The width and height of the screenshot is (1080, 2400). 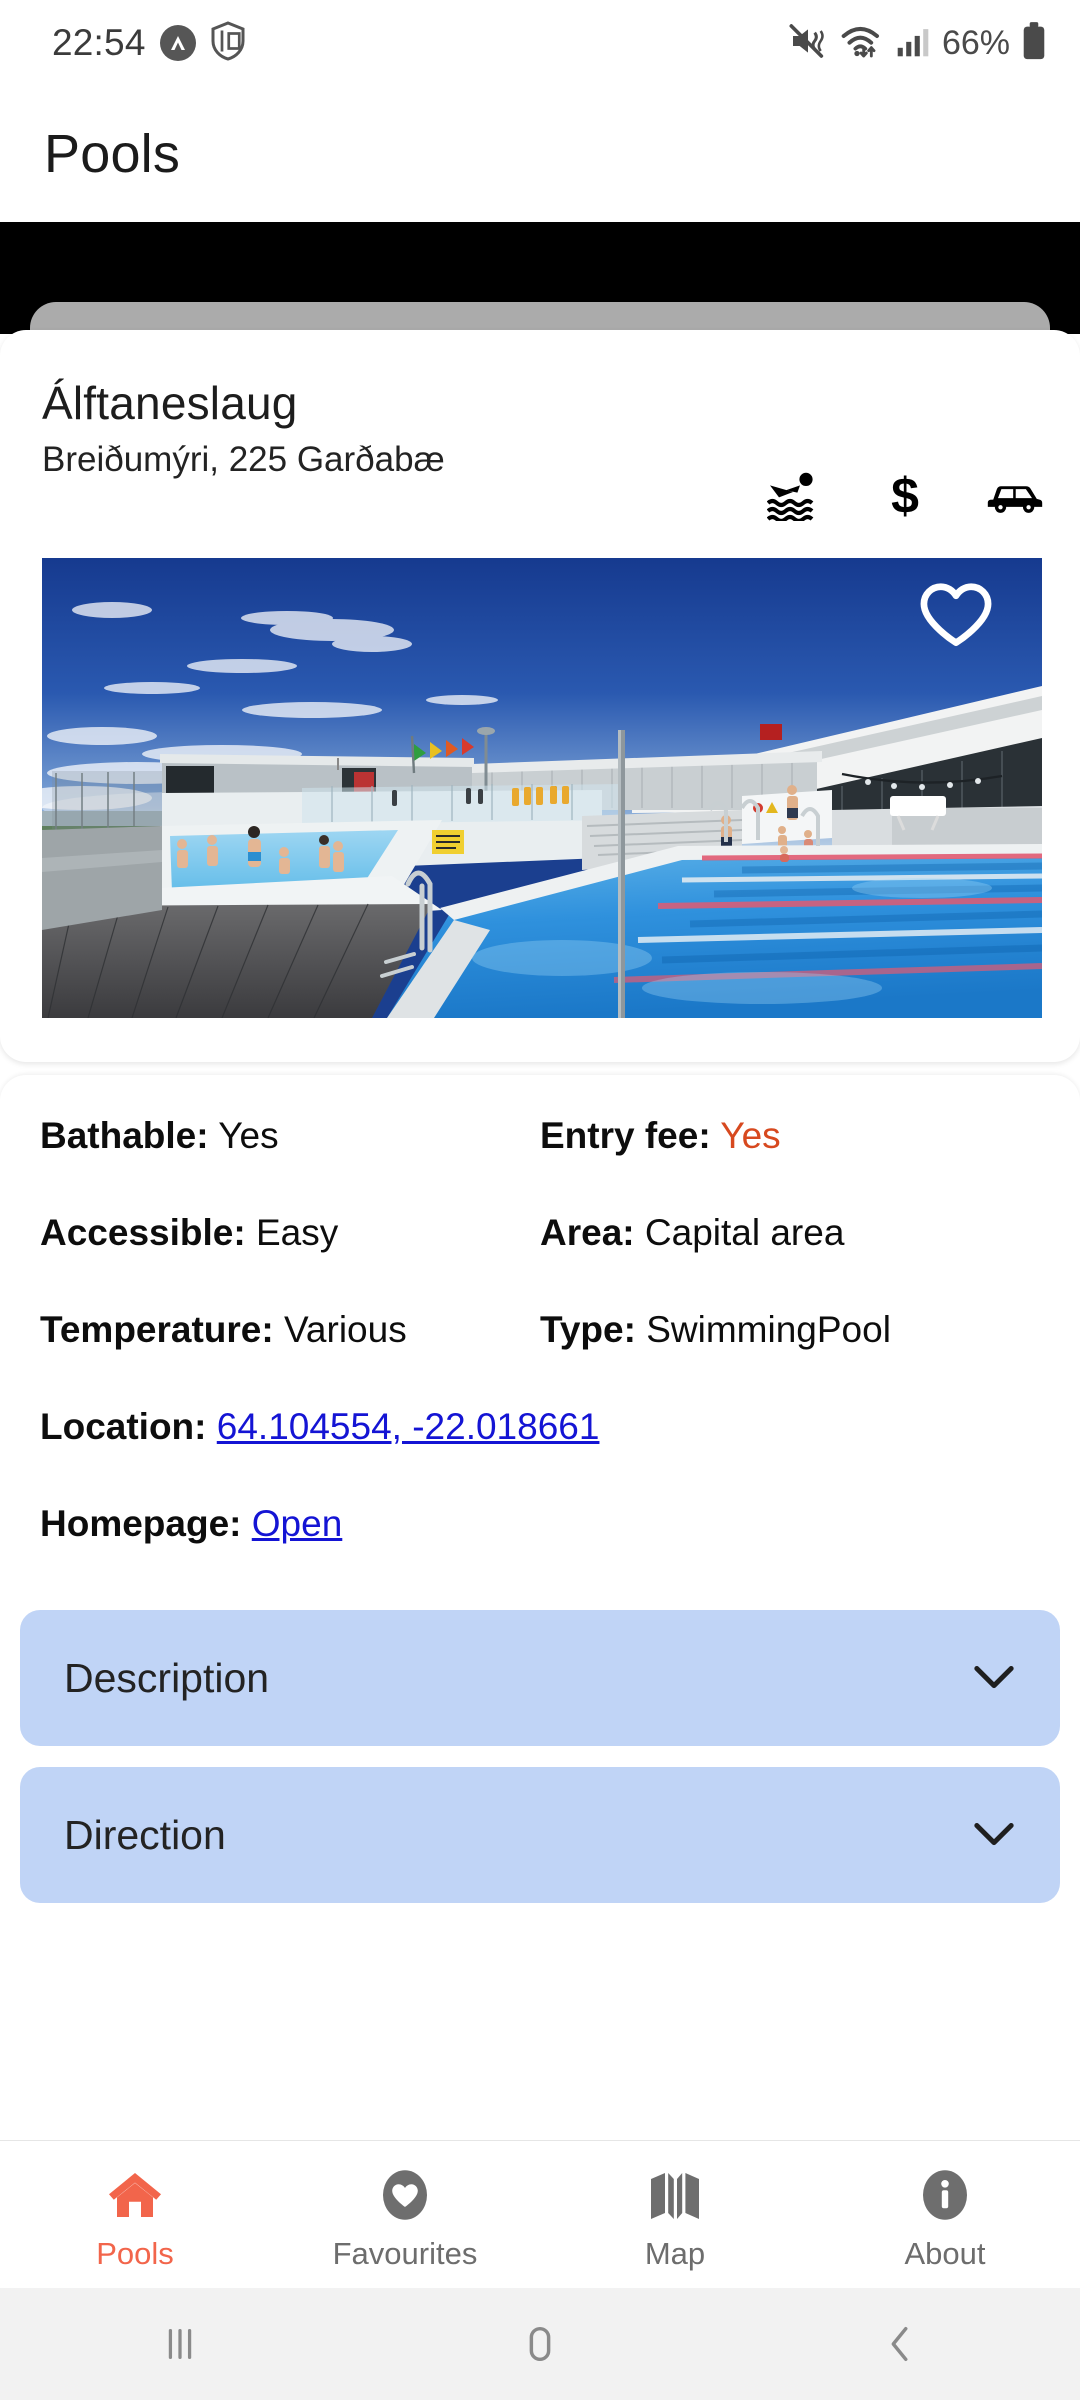 What do you see at coordinates (405, 2195) in the screenshot?
I see `heart-filled-icon` at bounding box center [405, 2195].